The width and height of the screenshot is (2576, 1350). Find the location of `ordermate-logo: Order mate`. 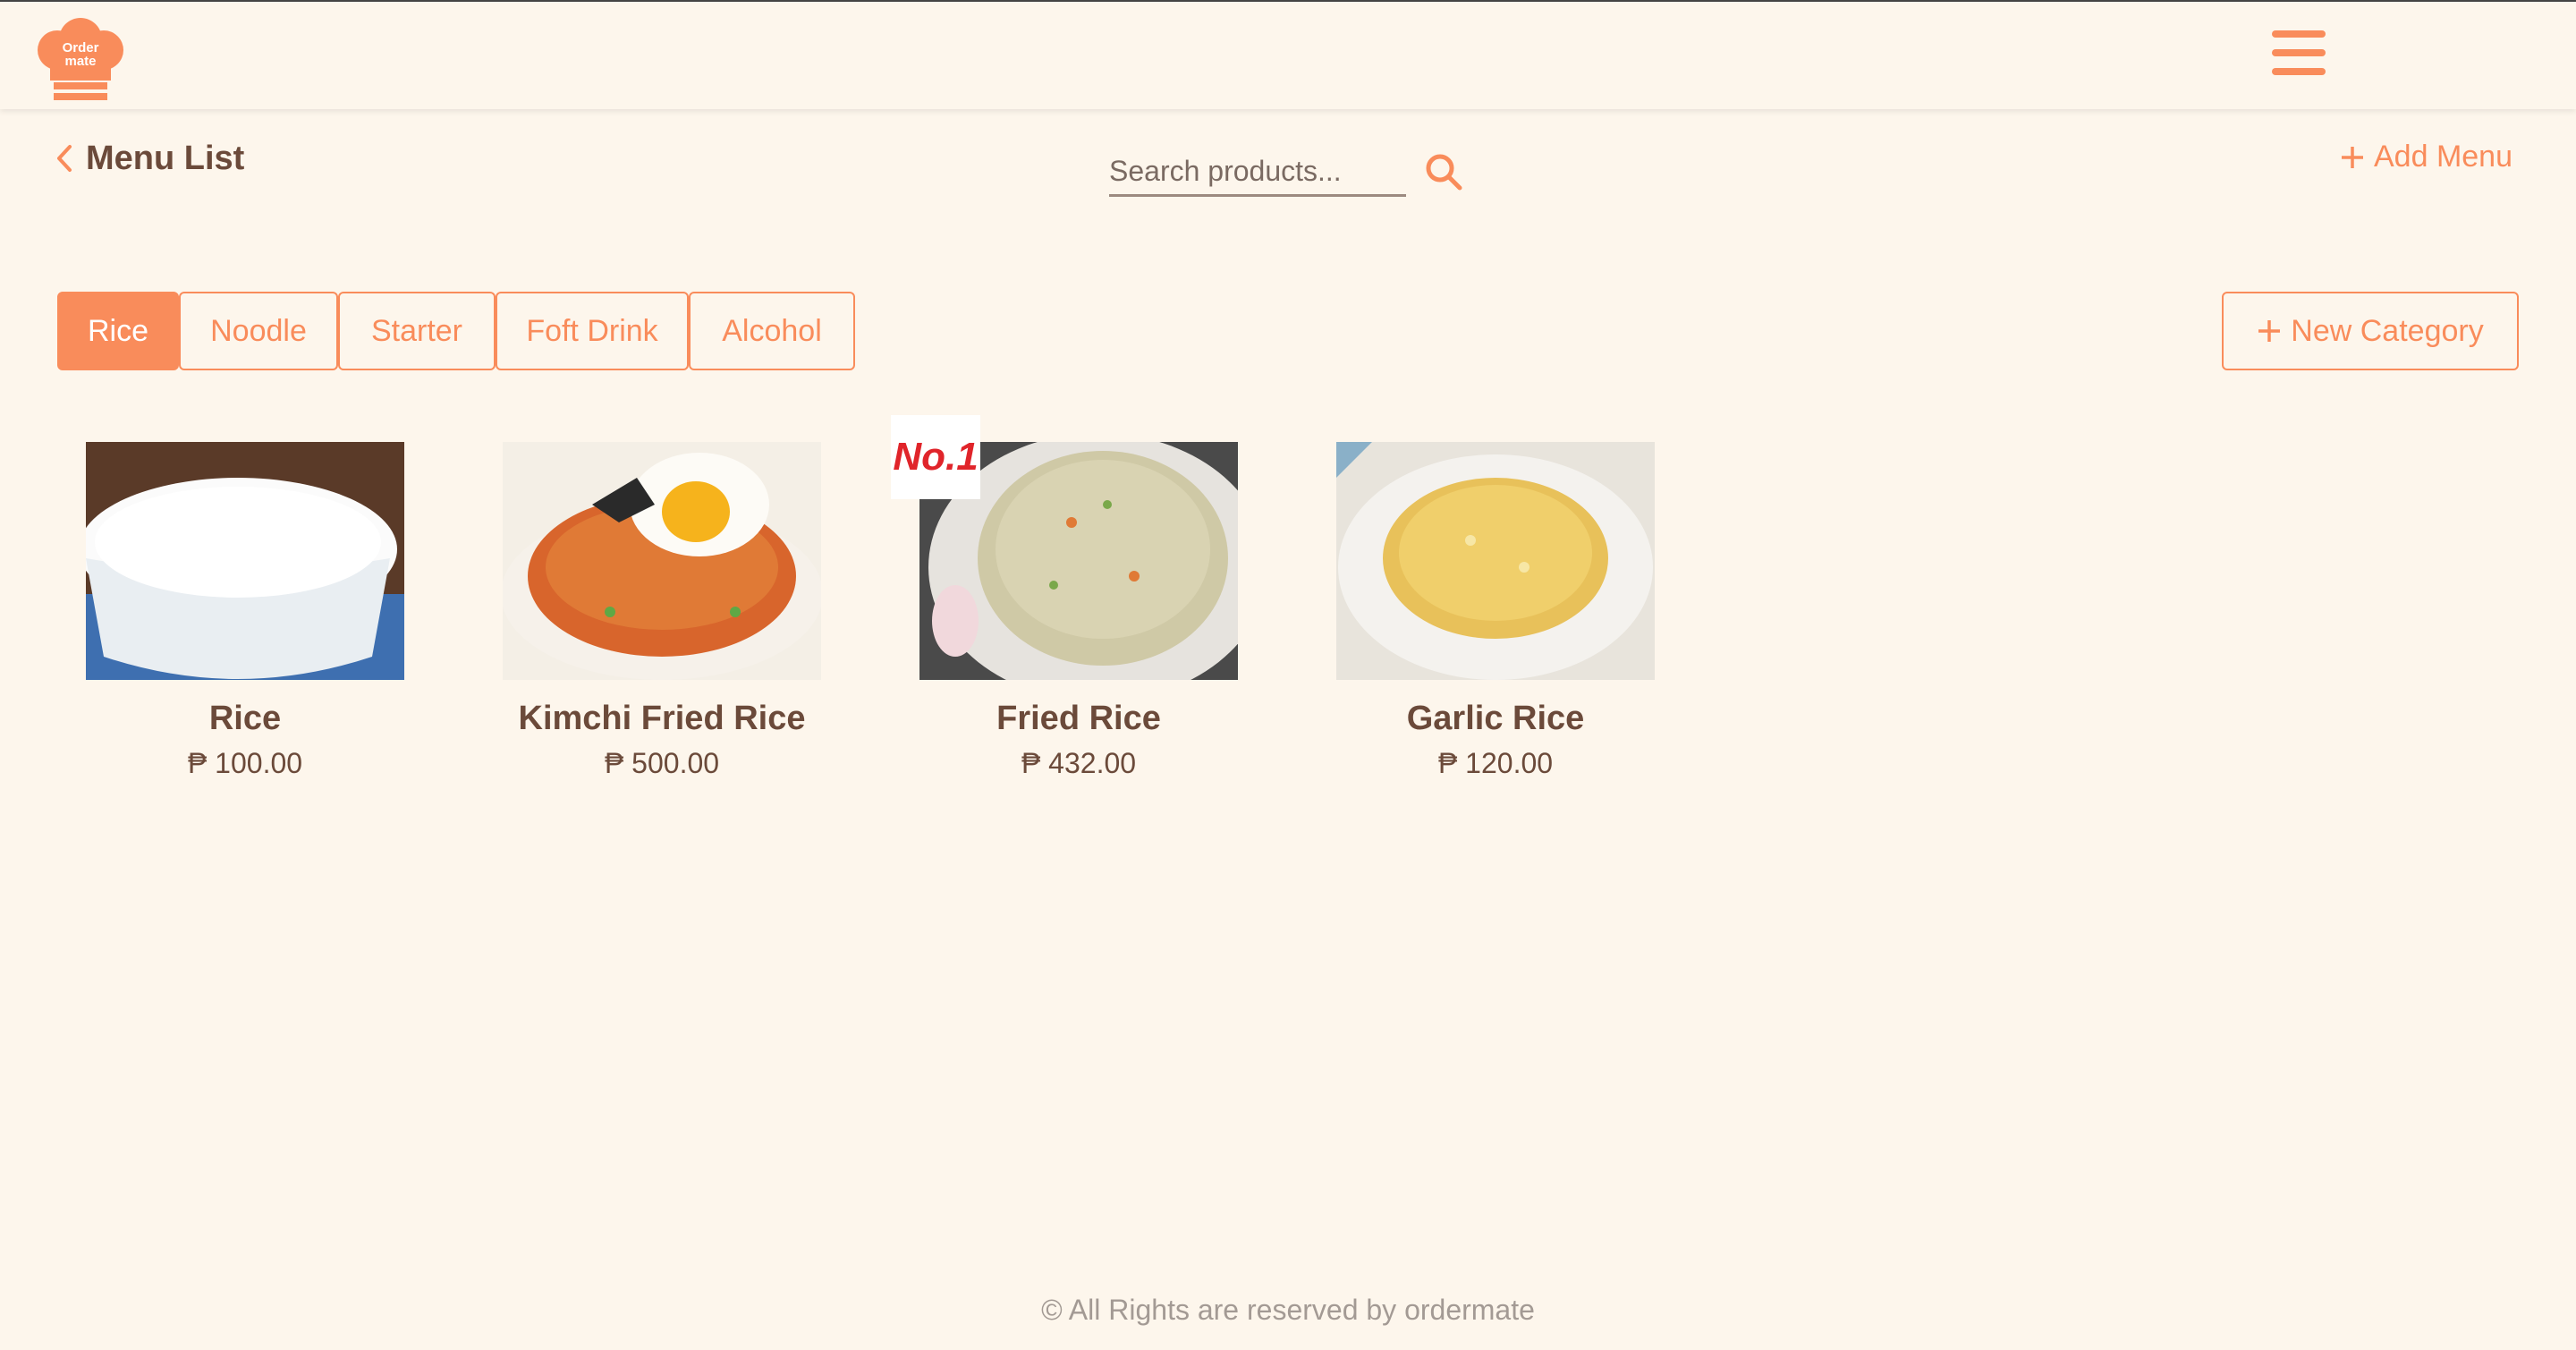

ordermate-logo: Order mate is located at coordinates (80, 59).